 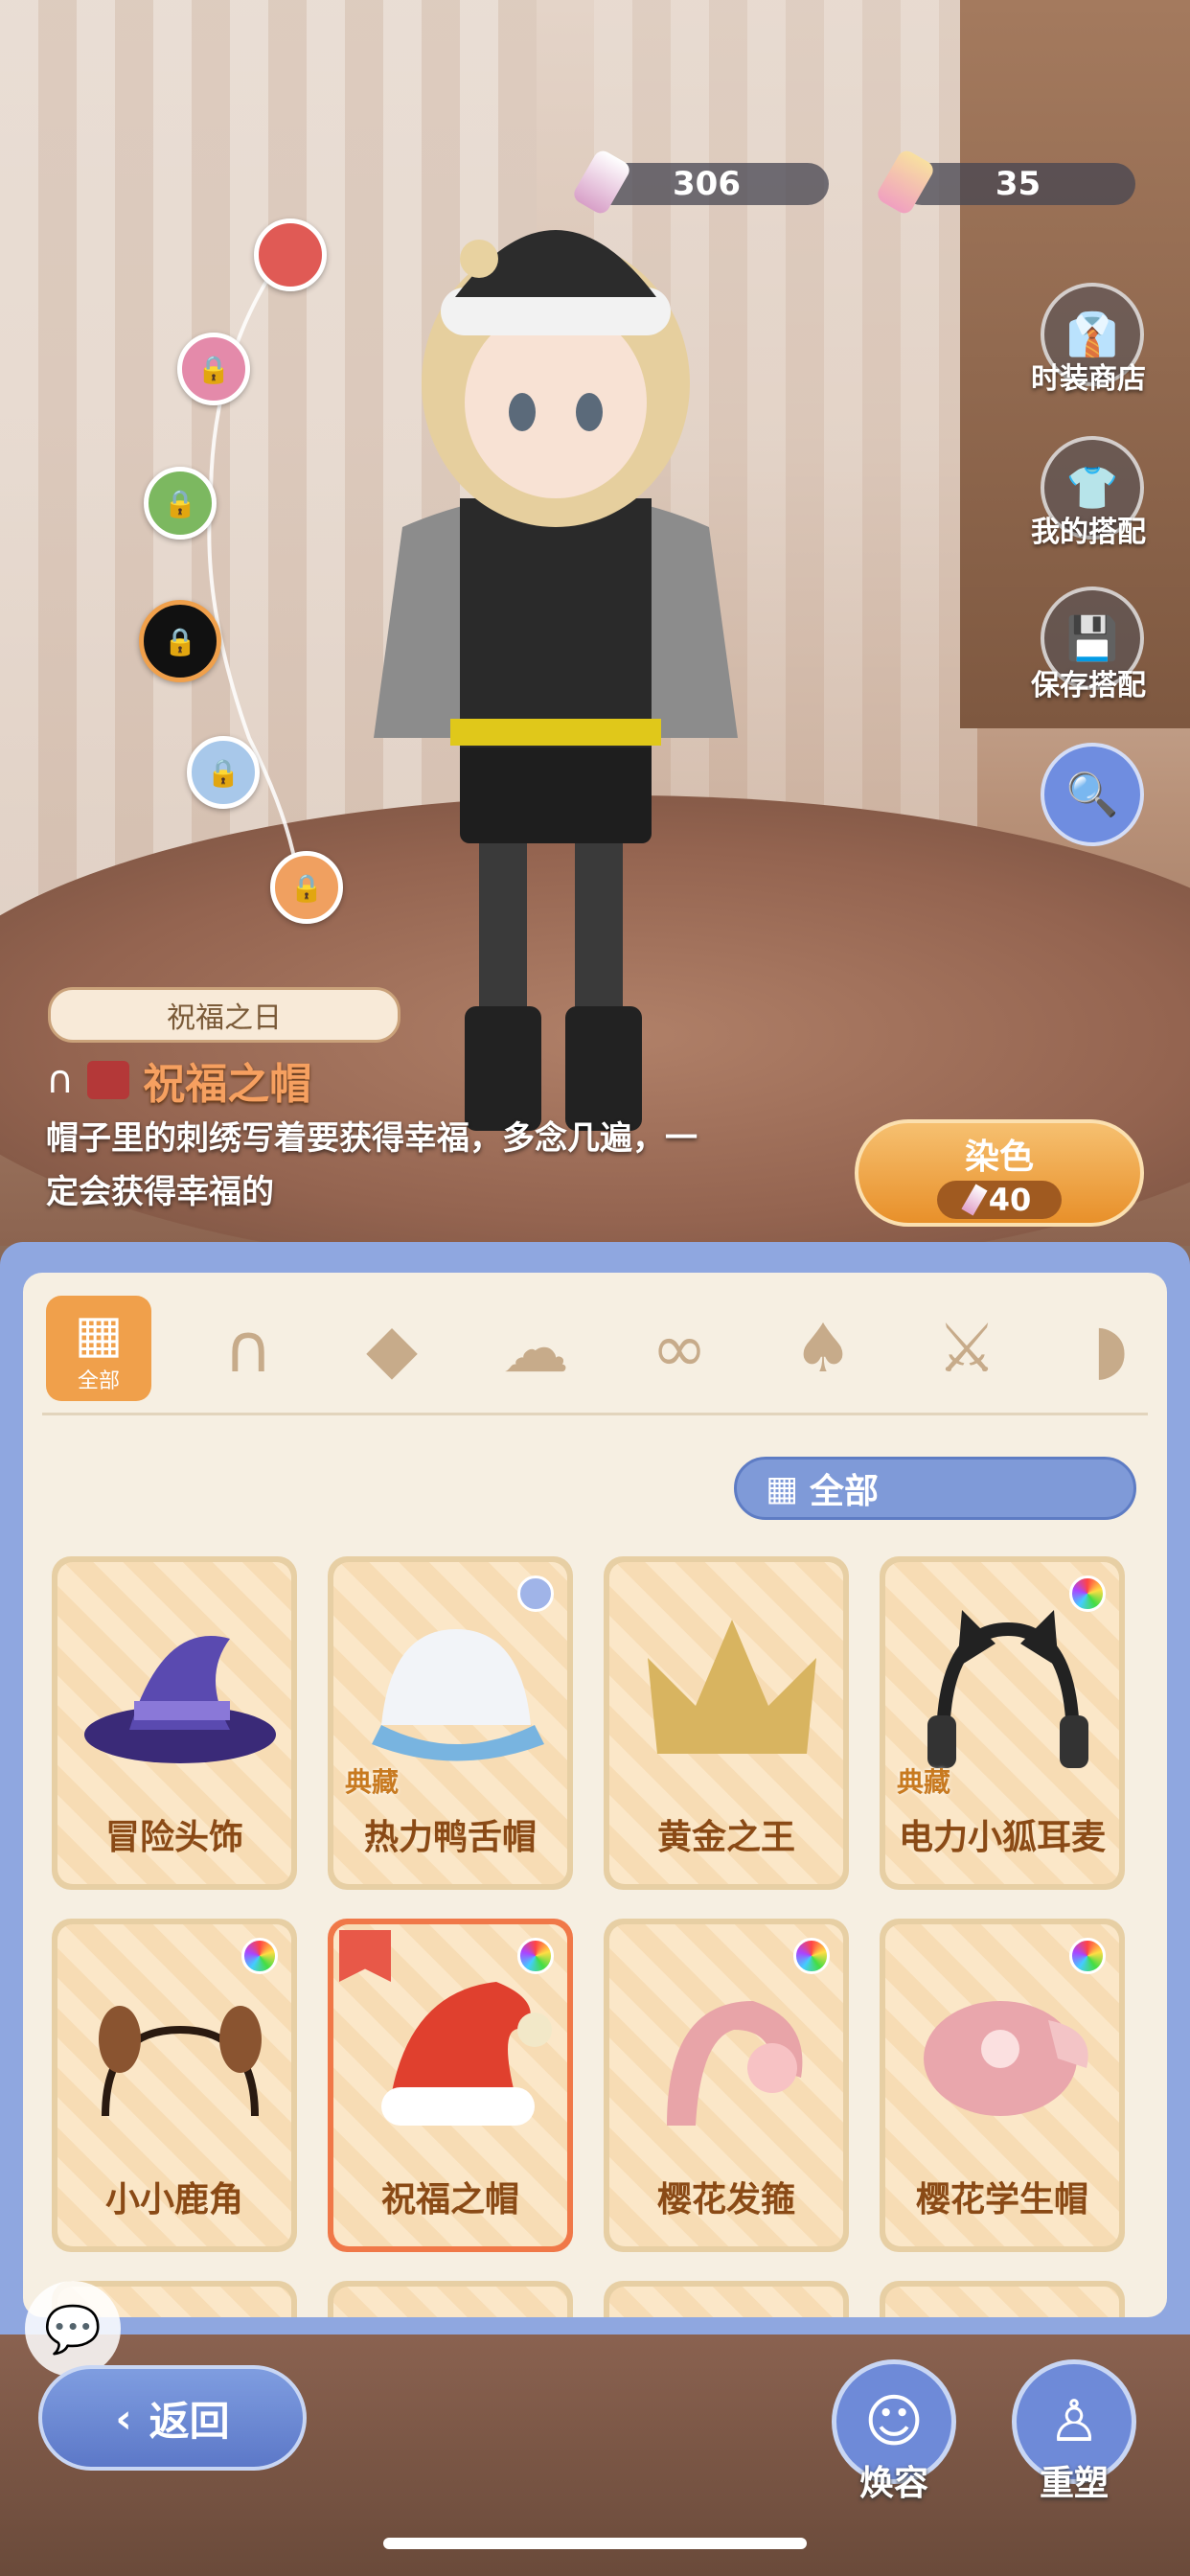 I want to click on body-icon: ♙, so click(x=1074, y=2421).